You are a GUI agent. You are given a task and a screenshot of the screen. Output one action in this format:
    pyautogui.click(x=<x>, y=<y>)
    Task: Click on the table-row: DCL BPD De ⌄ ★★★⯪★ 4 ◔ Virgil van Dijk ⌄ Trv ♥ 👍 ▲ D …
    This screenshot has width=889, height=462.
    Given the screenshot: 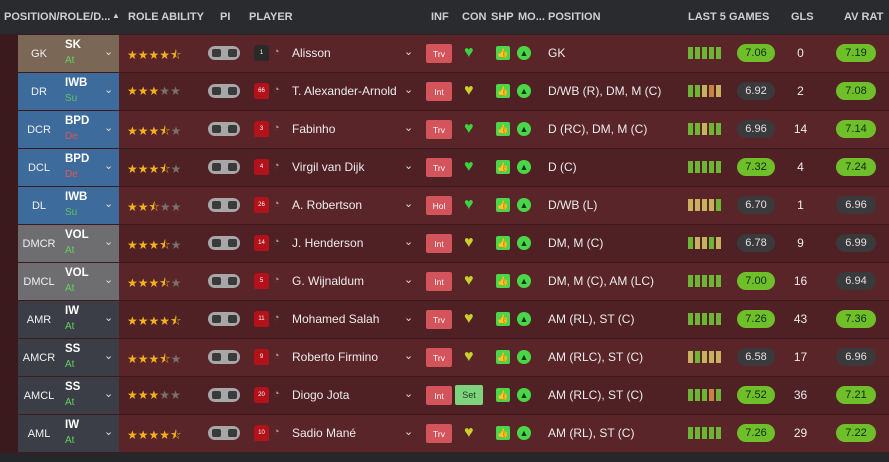 What is the action you would take?
    pyautogui.click(x=444, y=168)
    